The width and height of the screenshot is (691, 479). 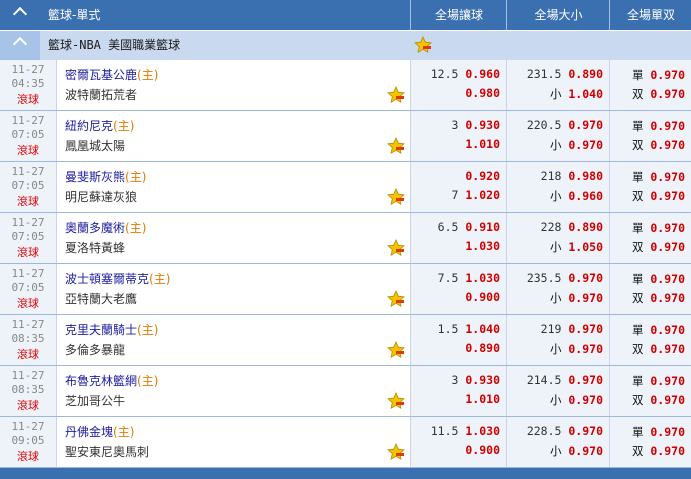 What do you see at coordinates (234, 187) in the screenshot?
I see `match-teams: 曼斐斯灰熊(主) 明尼蘇達灰狼` at bounding box center [234, 187].